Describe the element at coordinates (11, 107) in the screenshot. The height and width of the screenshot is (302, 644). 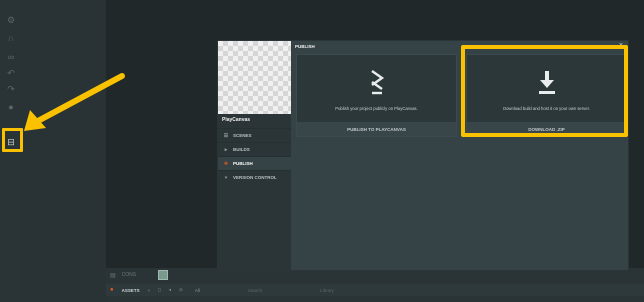
I see `bulb-icon: ●` at that location.